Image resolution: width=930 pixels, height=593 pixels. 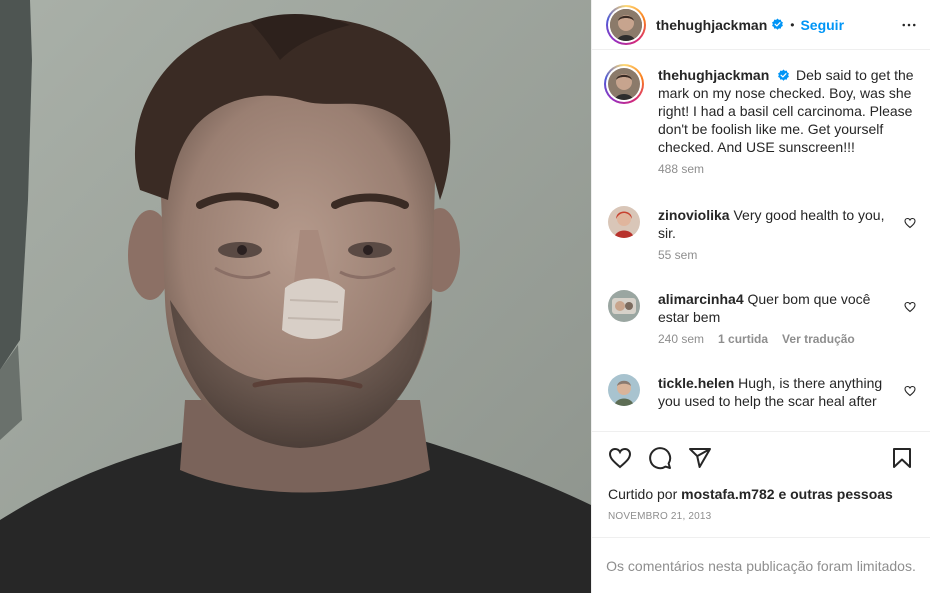 What do you see at coordinates (701, 299) in the screenshot?
I see `comment-username: alimarcinha4` at bounding box center [701, 299].